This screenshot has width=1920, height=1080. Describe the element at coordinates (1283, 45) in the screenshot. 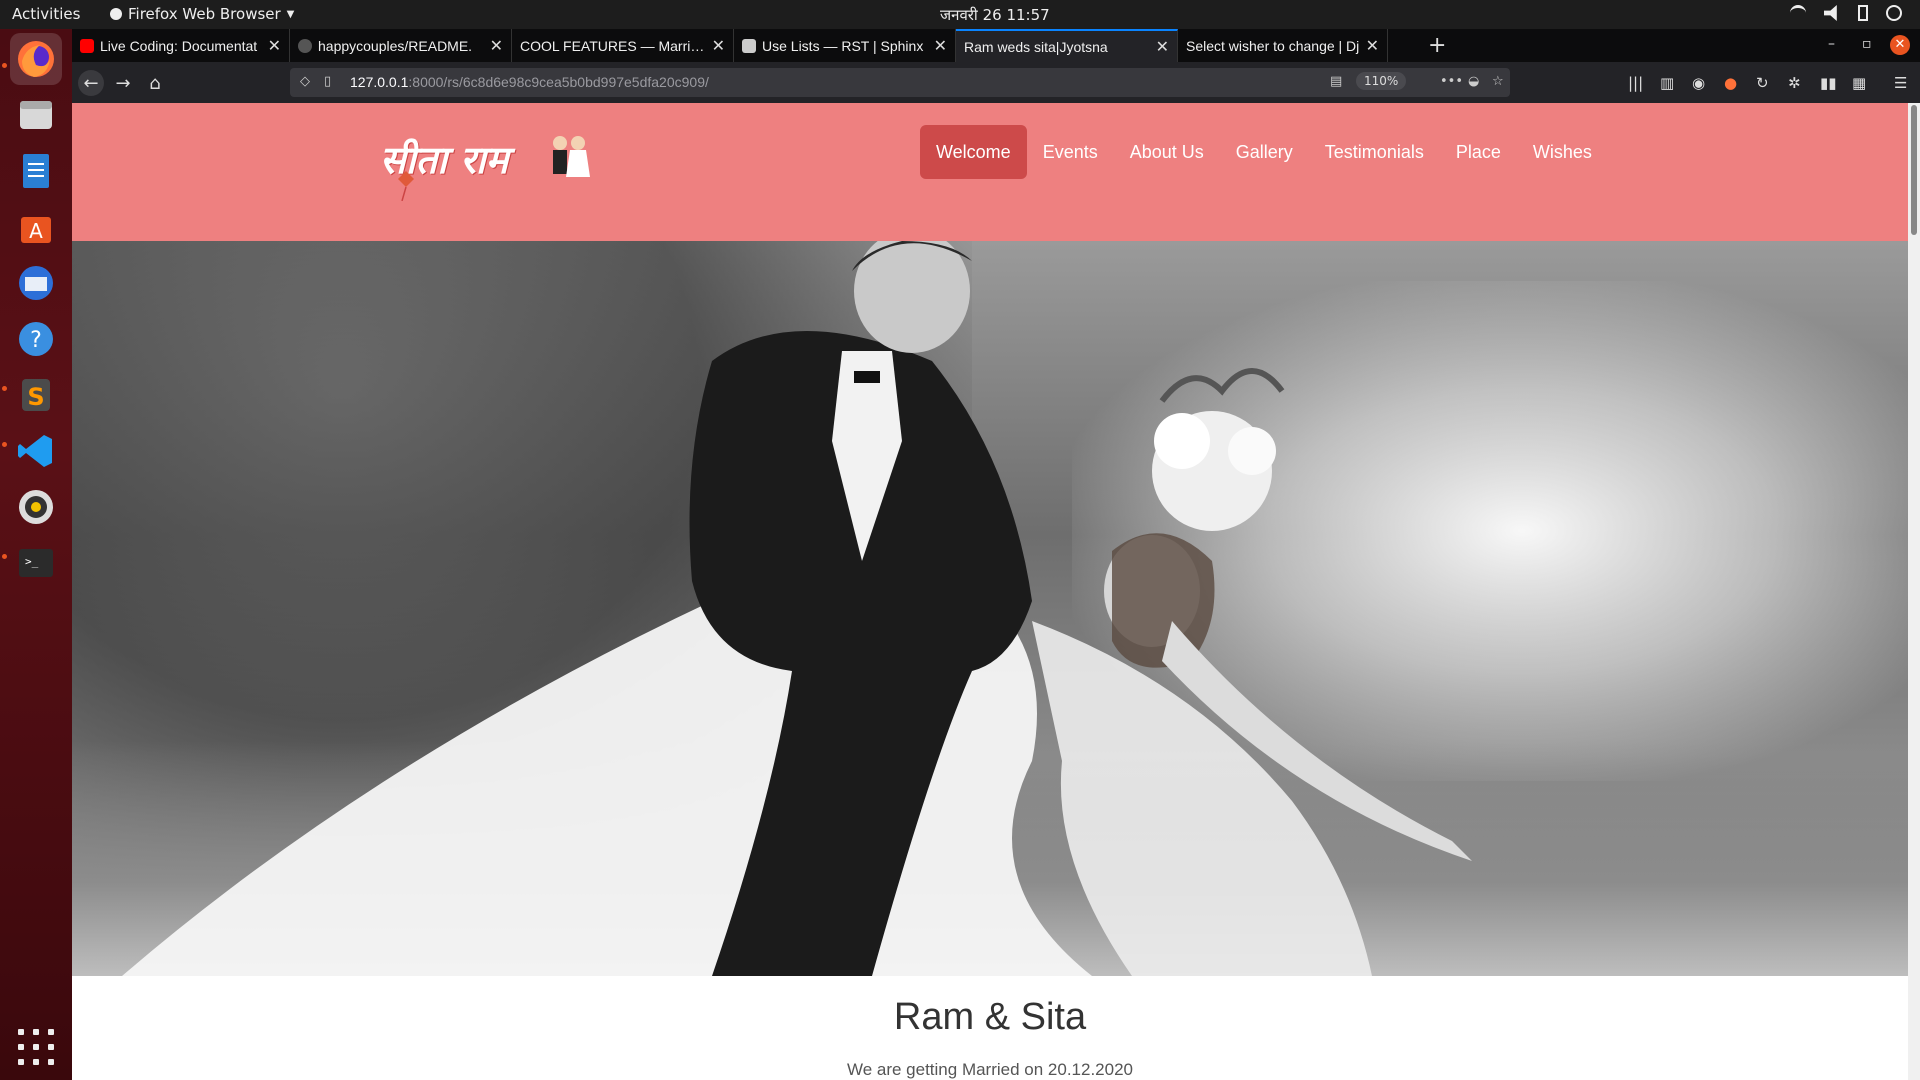

I see `tab-select-wisher: Select wisher to change | Dj ✕` at that location.